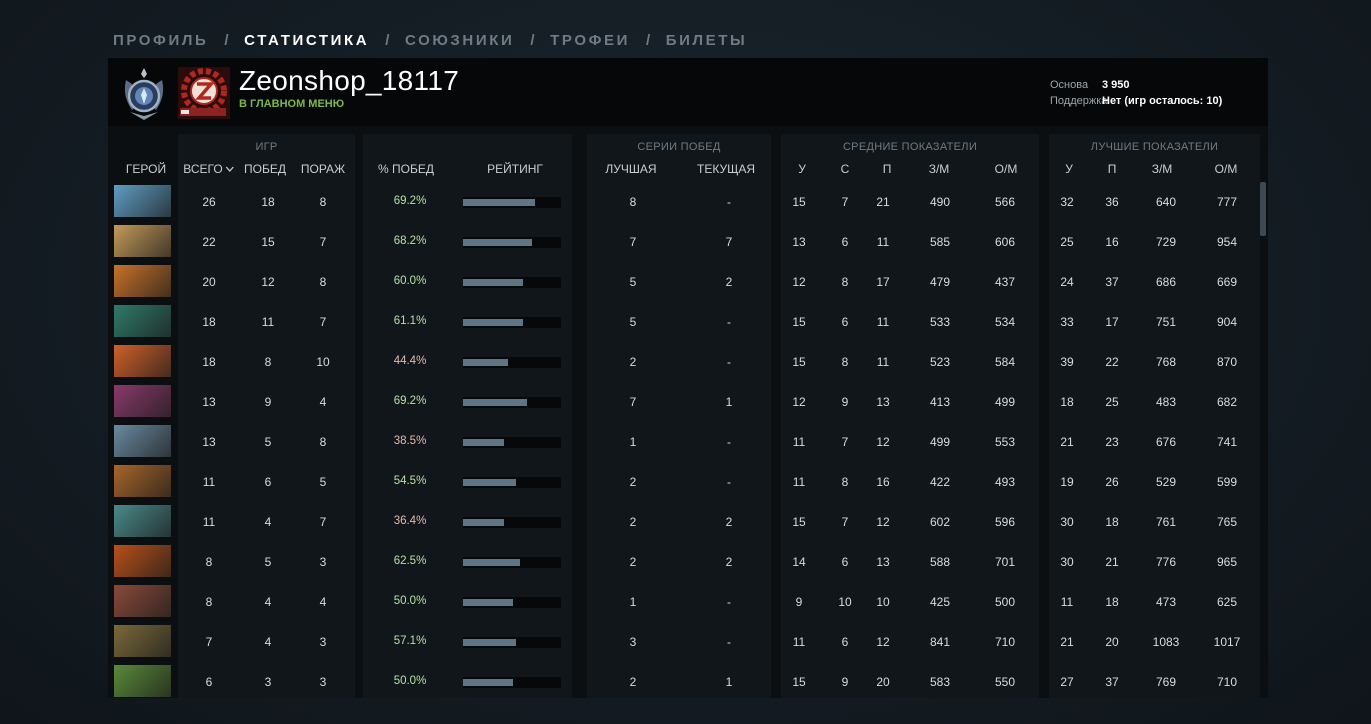 The image size is (1371, 724). I want to click on col-rating: РЕЙТИНГ, so click(515, 169).